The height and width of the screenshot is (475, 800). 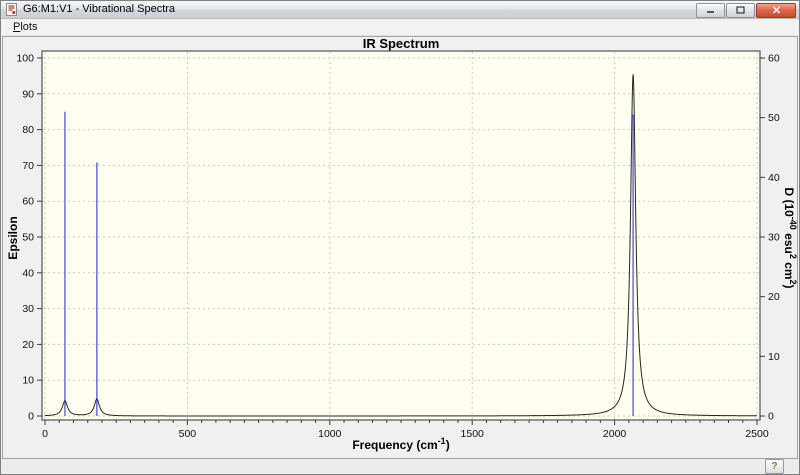 What do you see at coordinates (28, 94) in the screenshot?
I see `svg-text: 90` at bounding box center [28, 94].